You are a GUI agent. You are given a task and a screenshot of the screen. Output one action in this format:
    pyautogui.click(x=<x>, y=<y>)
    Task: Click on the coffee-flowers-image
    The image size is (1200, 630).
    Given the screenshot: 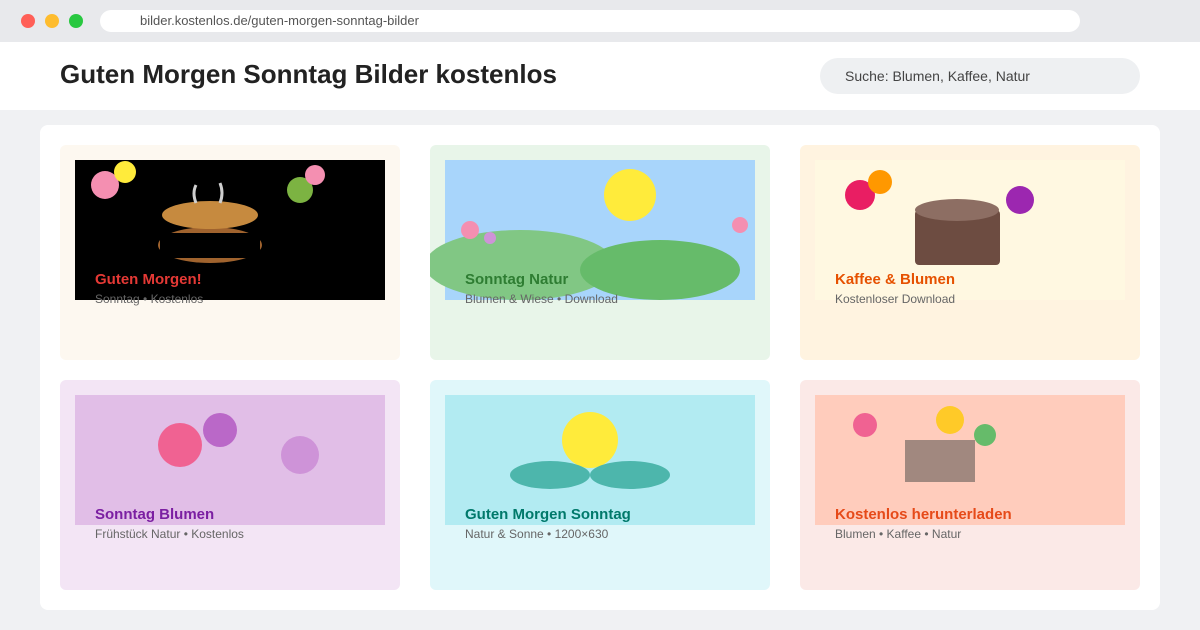 What is the action you would take?
    pyautogui.click(x=970, y=230)
    